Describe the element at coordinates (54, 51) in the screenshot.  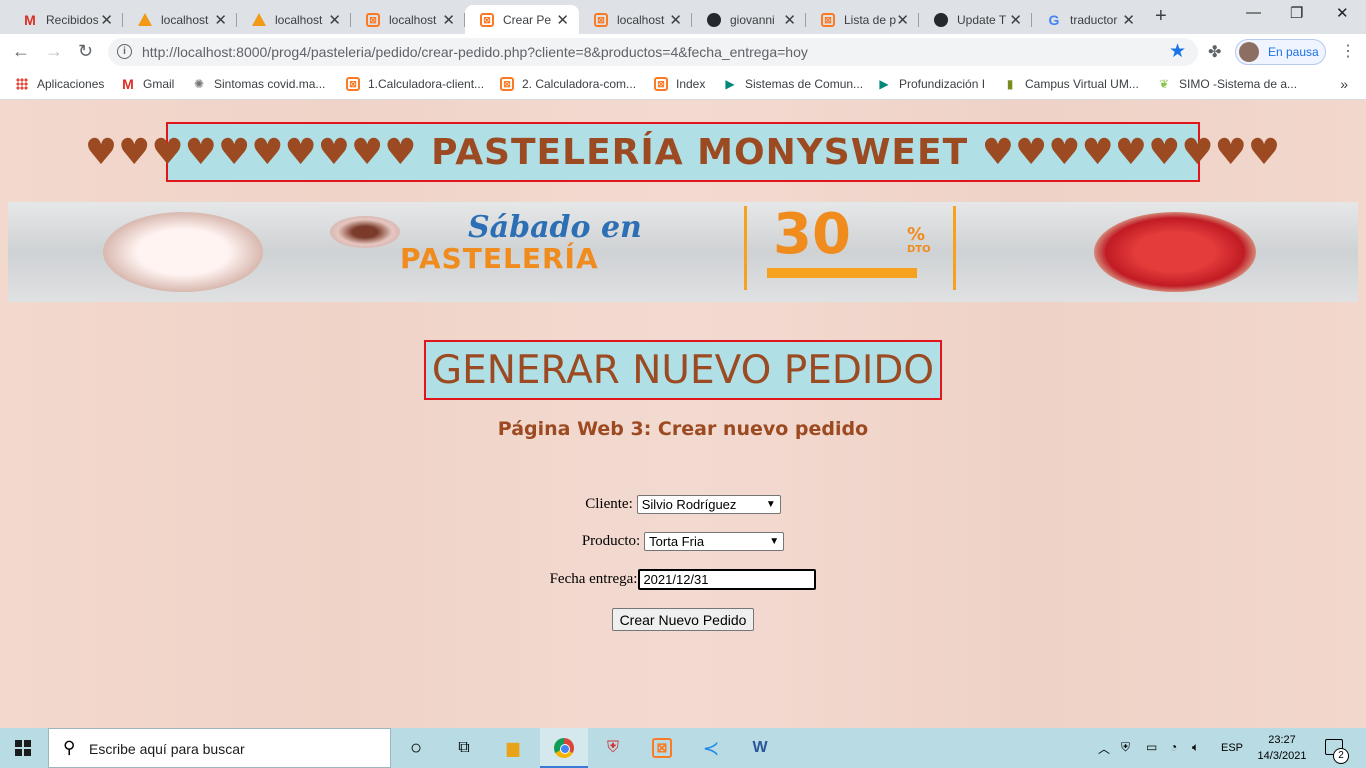
I see `forward-arrow-icon: →` at that location.